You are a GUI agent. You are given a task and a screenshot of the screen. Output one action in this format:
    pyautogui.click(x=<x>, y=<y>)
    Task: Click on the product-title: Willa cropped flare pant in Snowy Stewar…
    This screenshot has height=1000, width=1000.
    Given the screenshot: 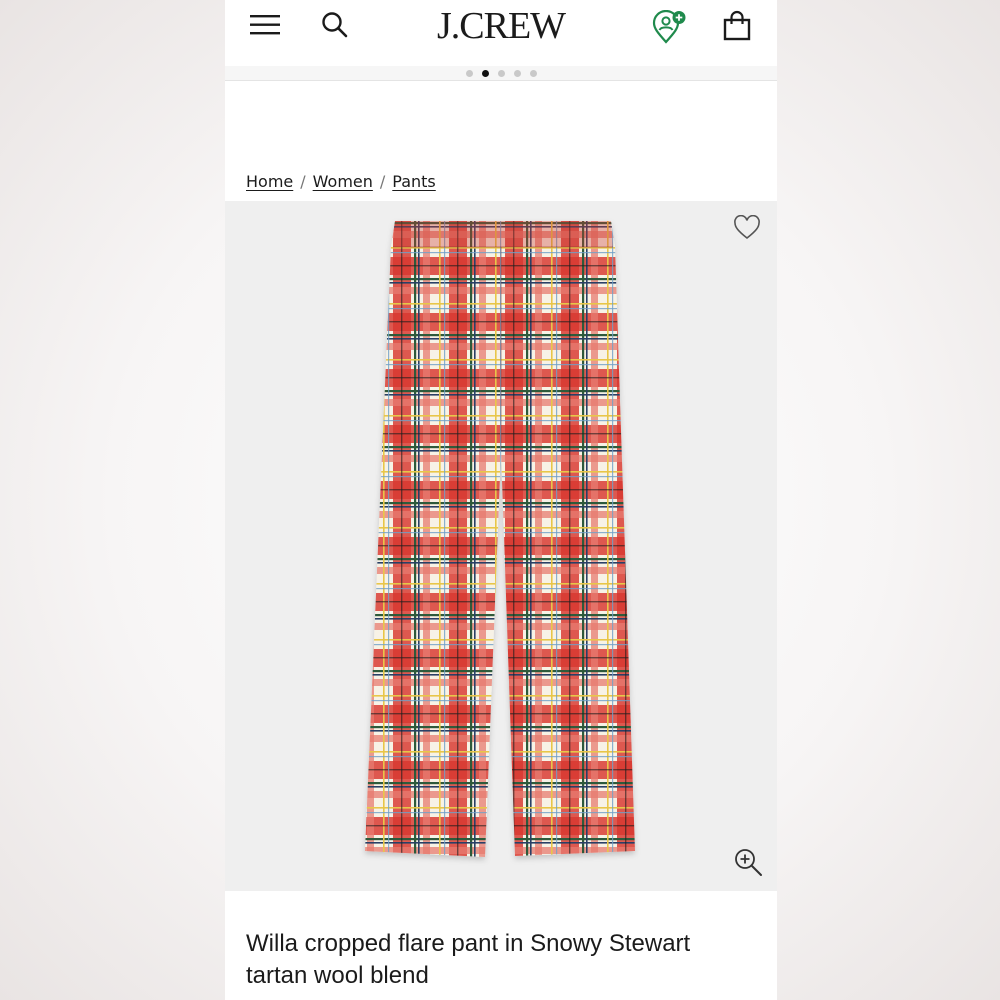 What is the action you would take?
    pyautogui.click(x=468, y=959)
    